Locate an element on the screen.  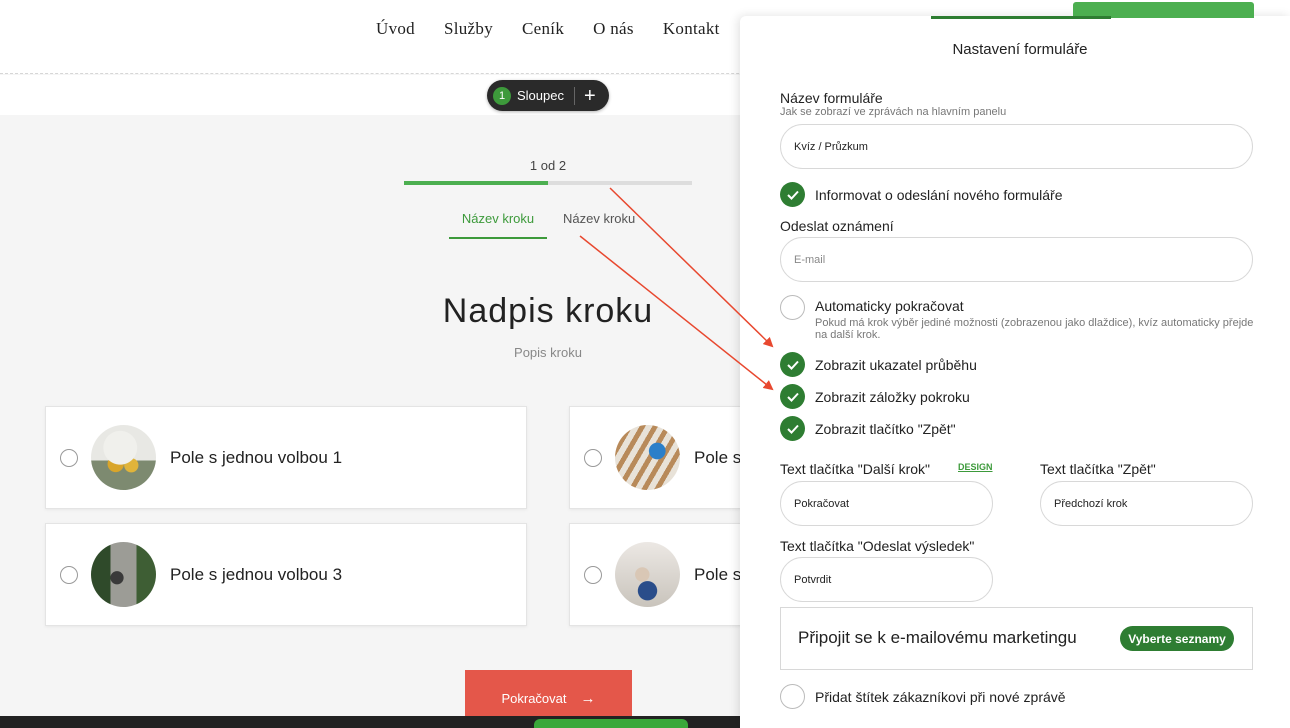
column-count-badge: 1 is located at coordinates (502, 95).